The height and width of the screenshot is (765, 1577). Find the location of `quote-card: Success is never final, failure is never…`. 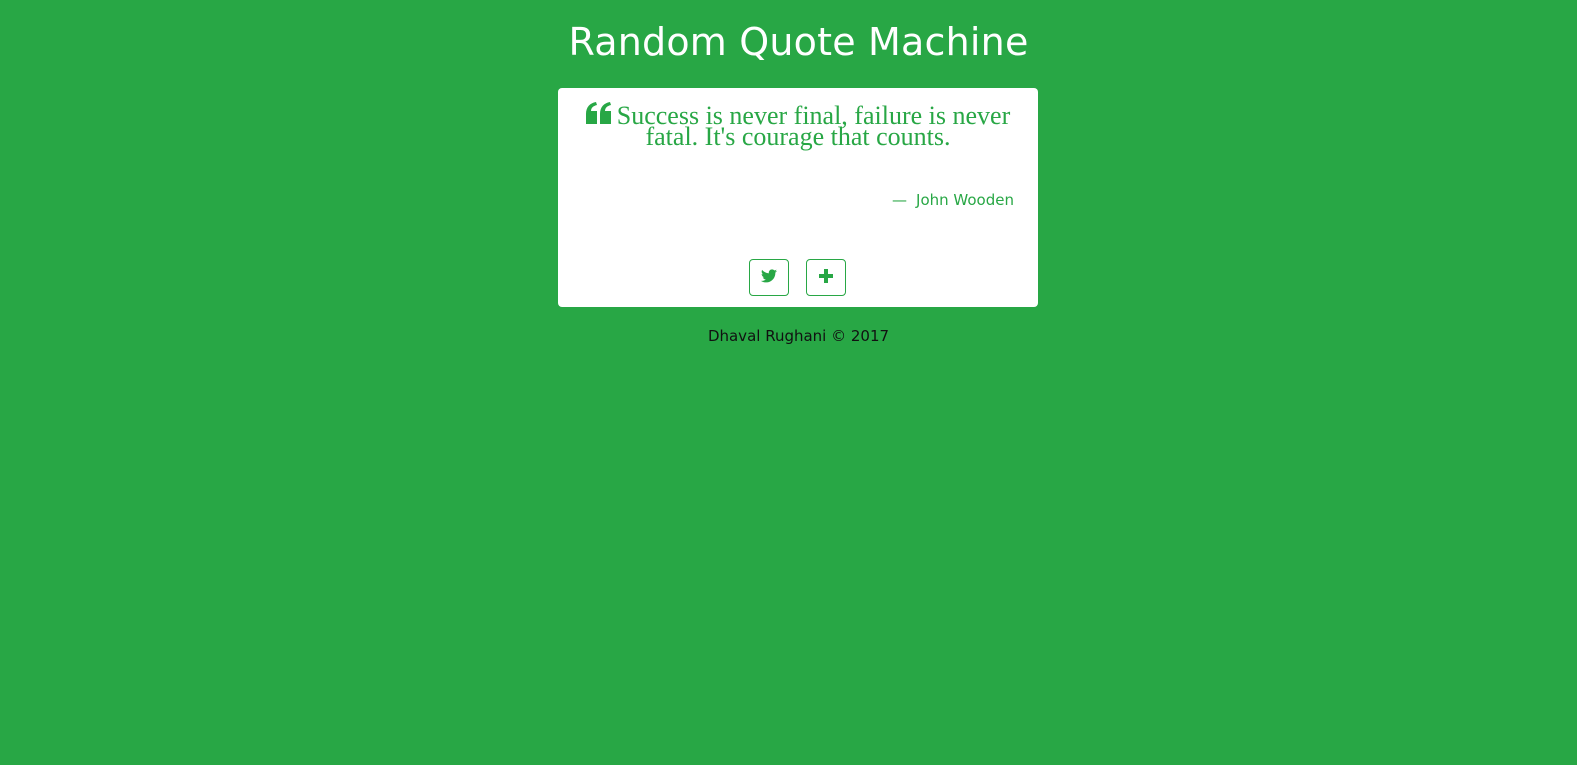

quote-card: Success is never final, failure is never… is located at coordinates (798, 197).